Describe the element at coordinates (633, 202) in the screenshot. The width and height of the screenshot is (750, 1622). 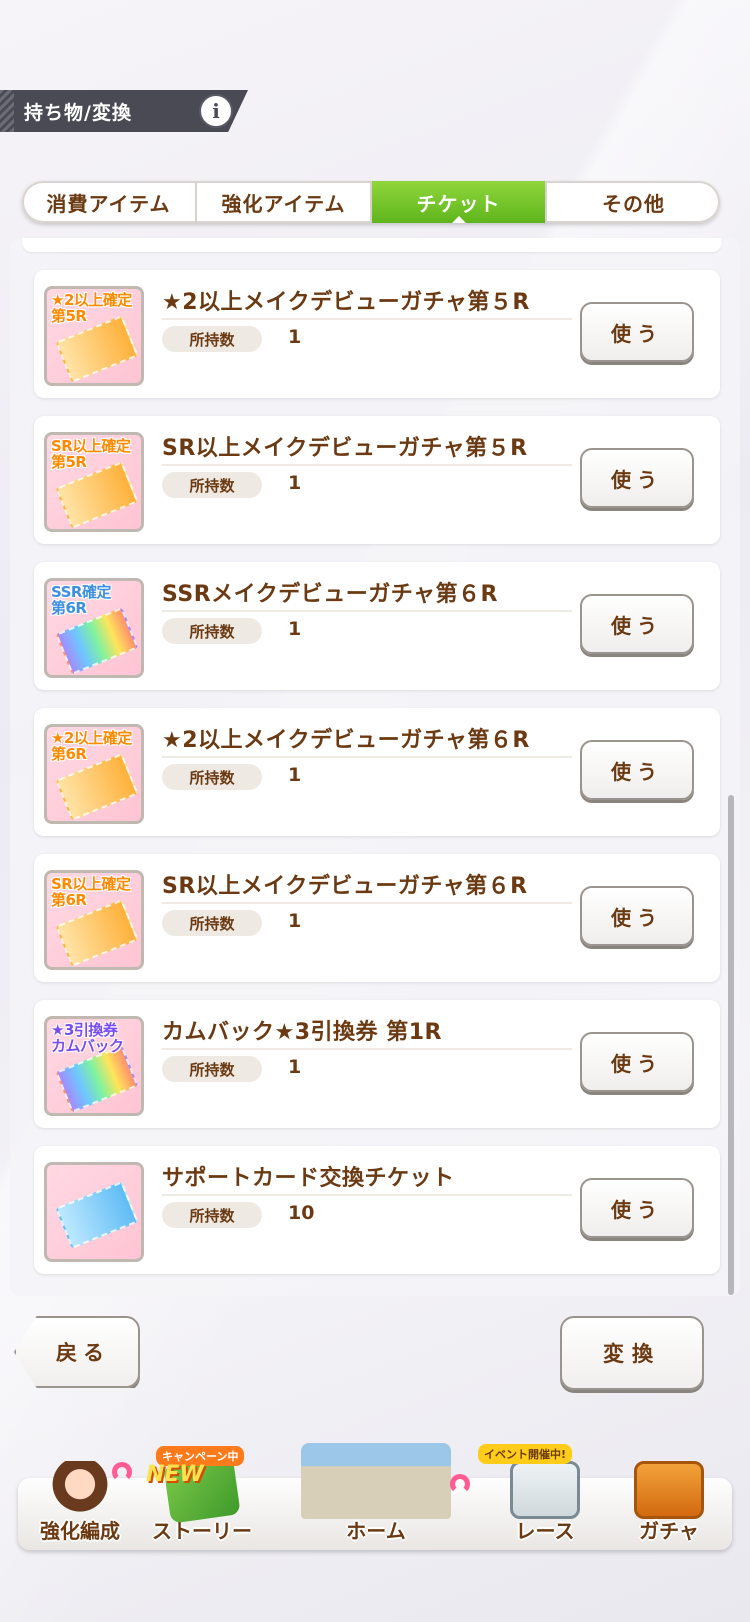
I see `tab-others: その他` at that location.